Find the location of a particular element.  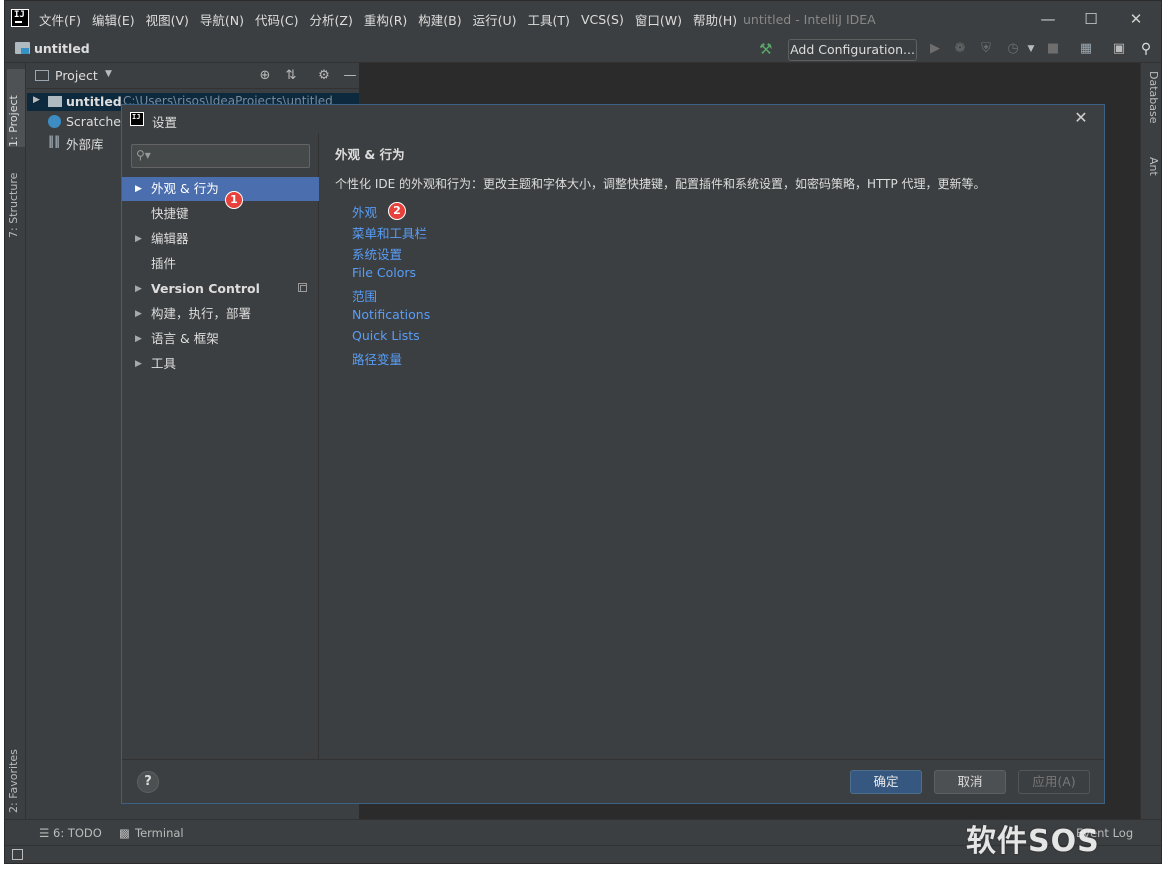

settings-search-input is located at coordinates (229, 156).